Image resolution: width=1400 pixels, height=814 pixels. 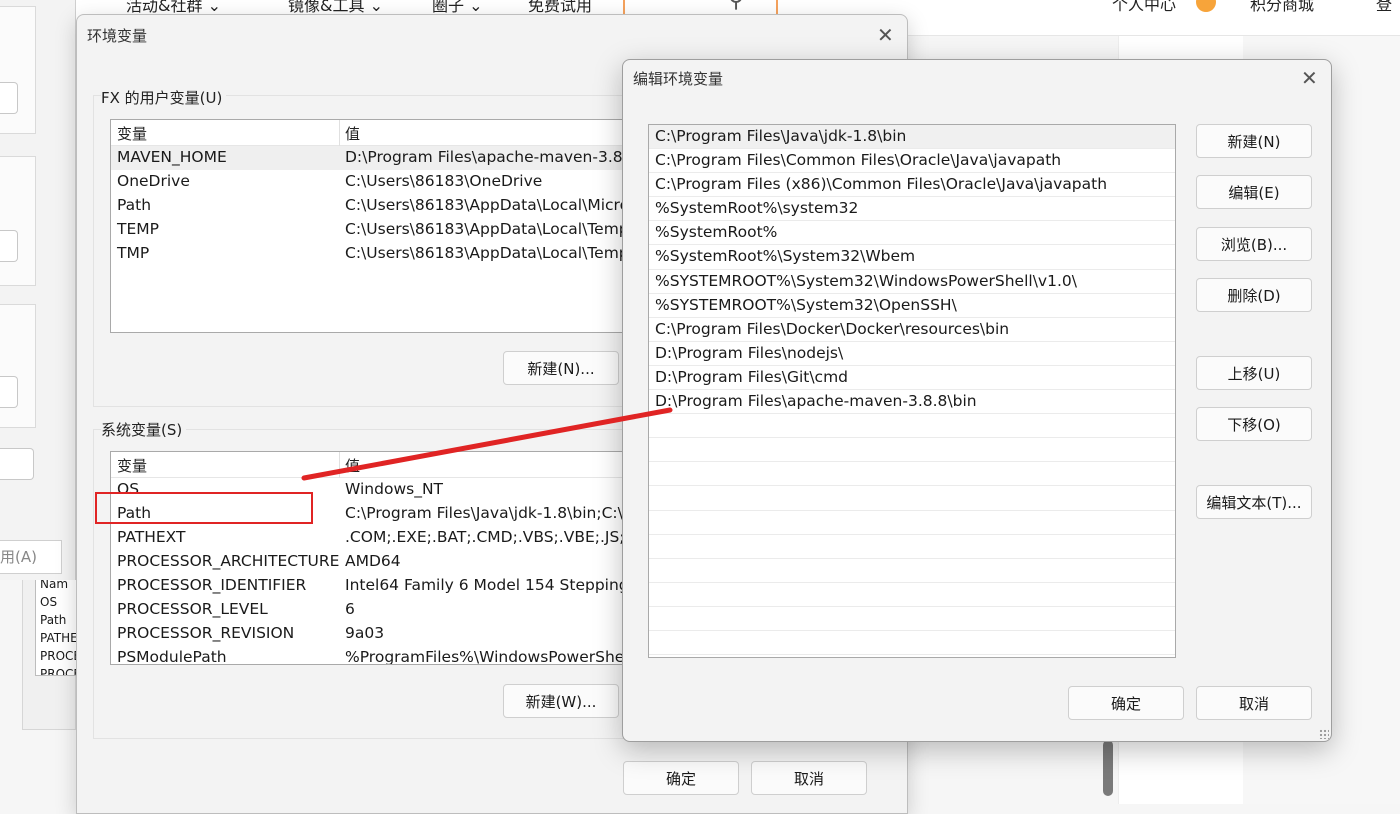 I want to click on dialog-title: 编辑环境变量, so click(x=678, y=79).